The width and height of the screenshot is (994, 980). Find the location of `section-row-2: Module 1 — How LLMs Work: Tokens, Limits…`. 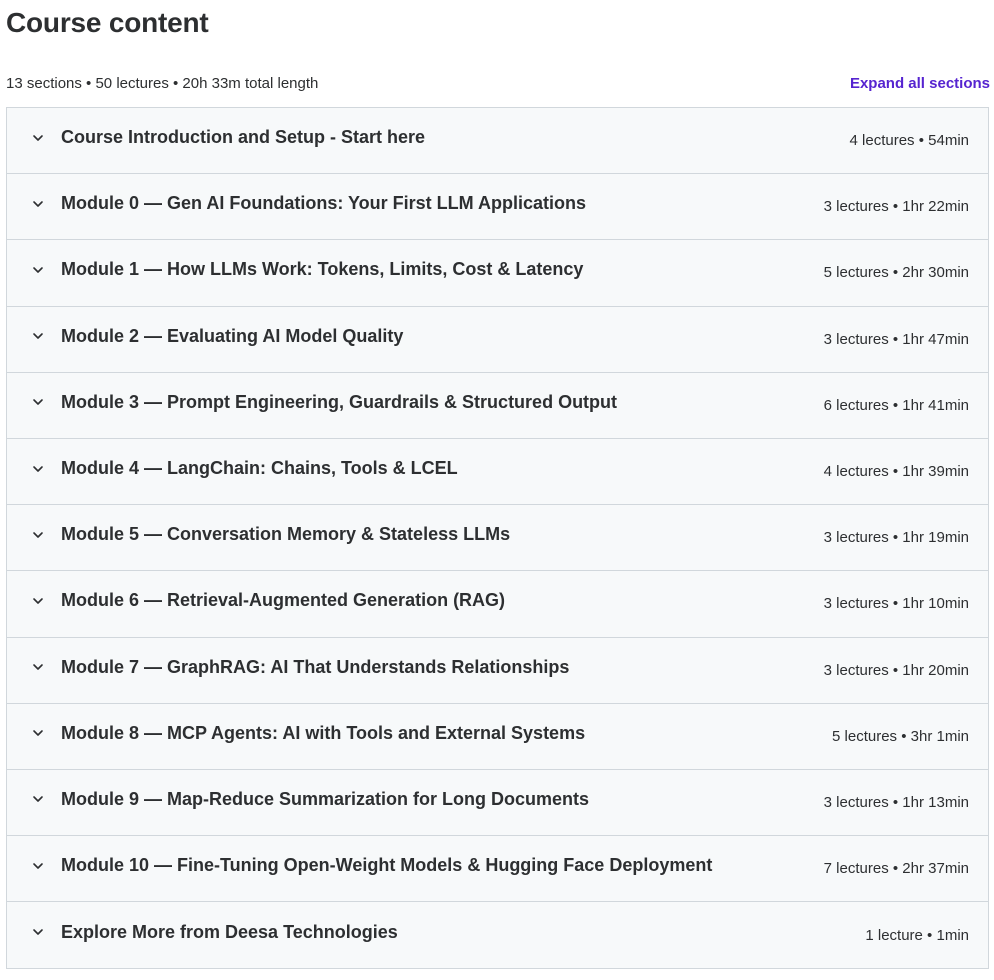

section-row-2: Module 1 — How LLMs Work: Tokens, Limits… is located at coordinates (497, 273).